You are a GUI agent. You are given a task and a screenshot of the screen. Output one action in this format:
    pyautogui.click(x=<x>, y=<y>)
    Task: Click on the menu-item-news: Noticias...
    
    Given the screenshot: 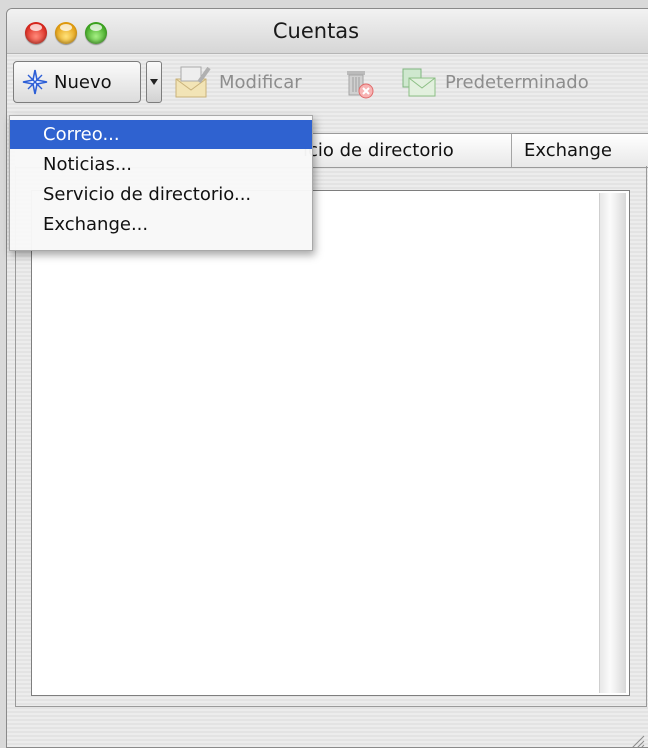 What is the action you would take?
    pyautogui.click(x=161, y=164)
    